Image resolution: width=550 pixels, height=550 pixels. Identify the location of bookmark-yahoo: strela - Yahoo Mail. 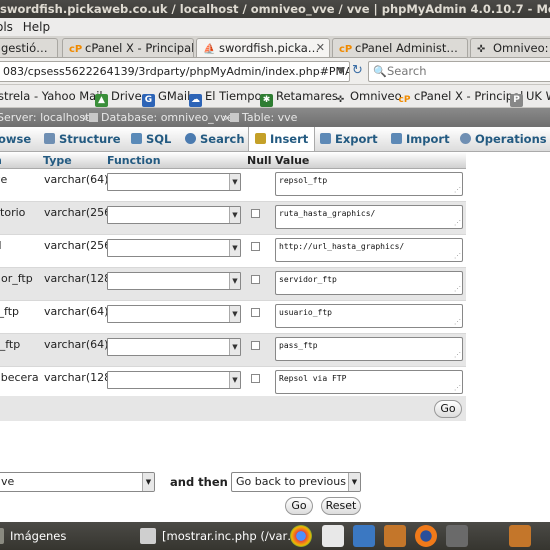
(51, 96).